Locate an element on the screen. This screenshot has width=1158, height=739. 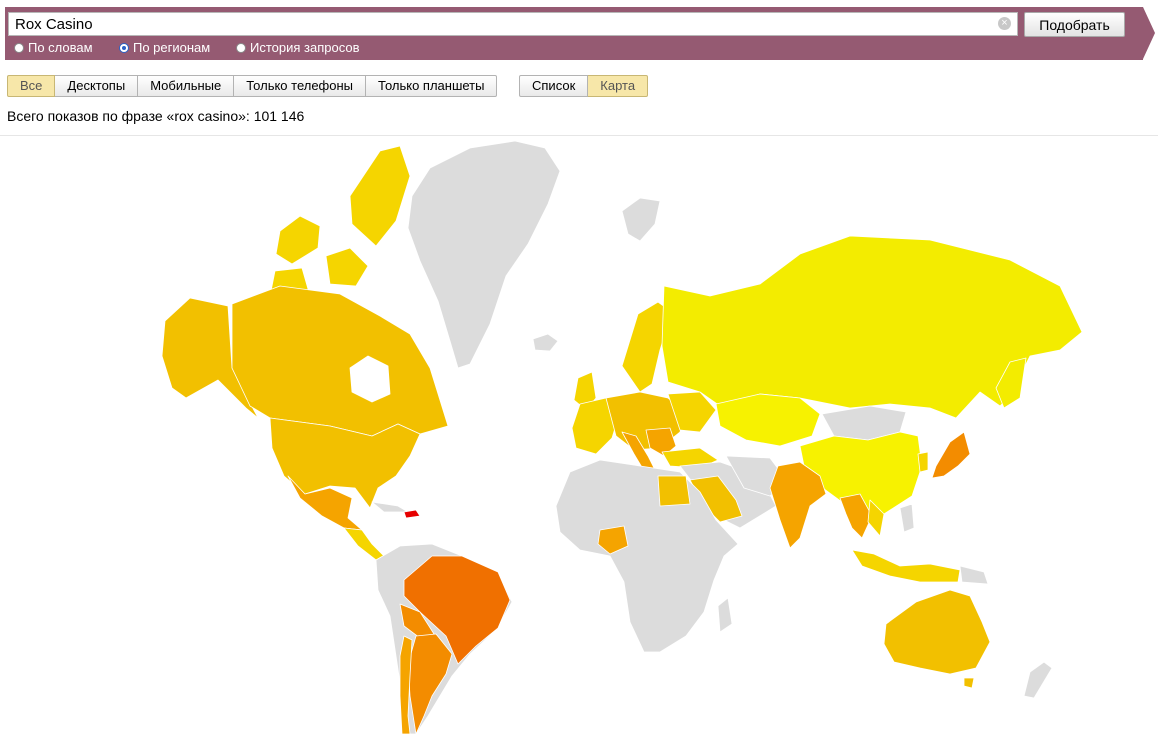
region-indonesia is located at coordinates (906, 566).